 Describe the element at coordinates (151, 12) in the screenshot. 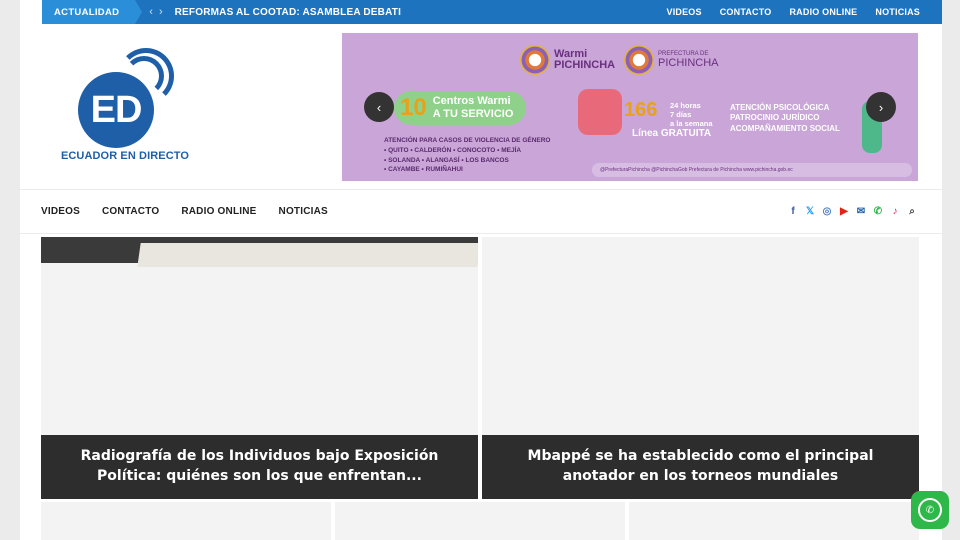

I see `ticker-prev-icon: ‹` at that location.